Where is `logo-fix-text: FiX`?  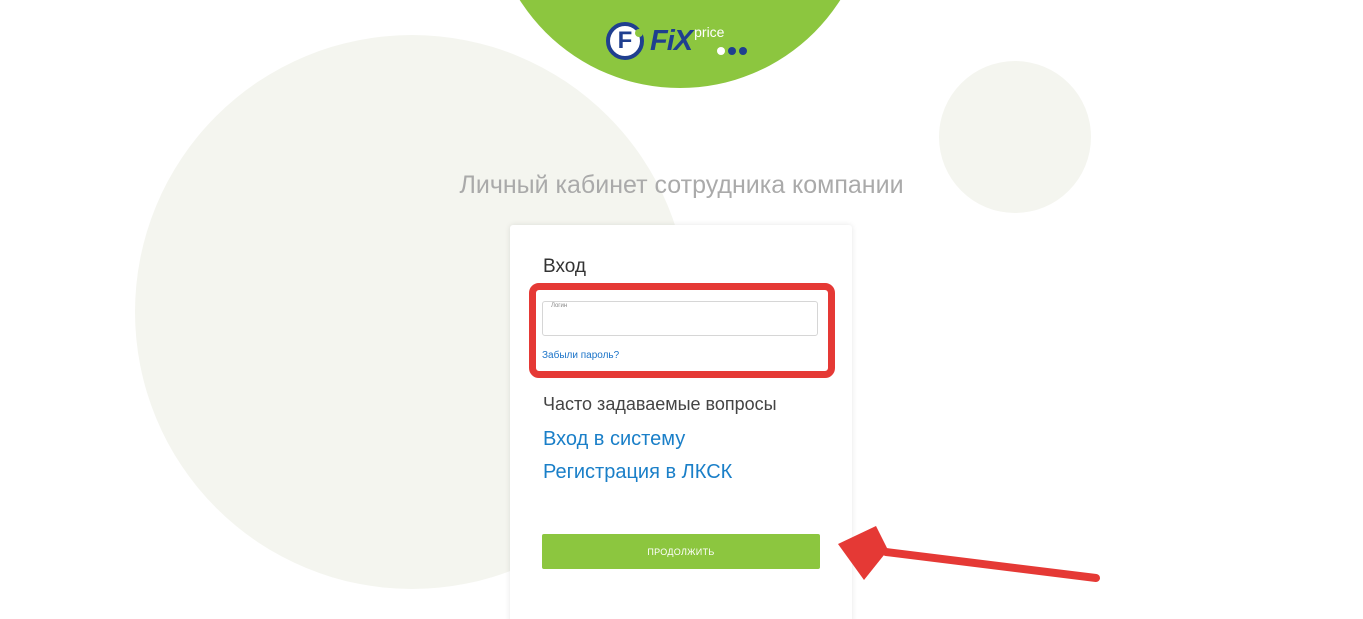 logo-fix-text: FiX is located at coordinates (671, 40).